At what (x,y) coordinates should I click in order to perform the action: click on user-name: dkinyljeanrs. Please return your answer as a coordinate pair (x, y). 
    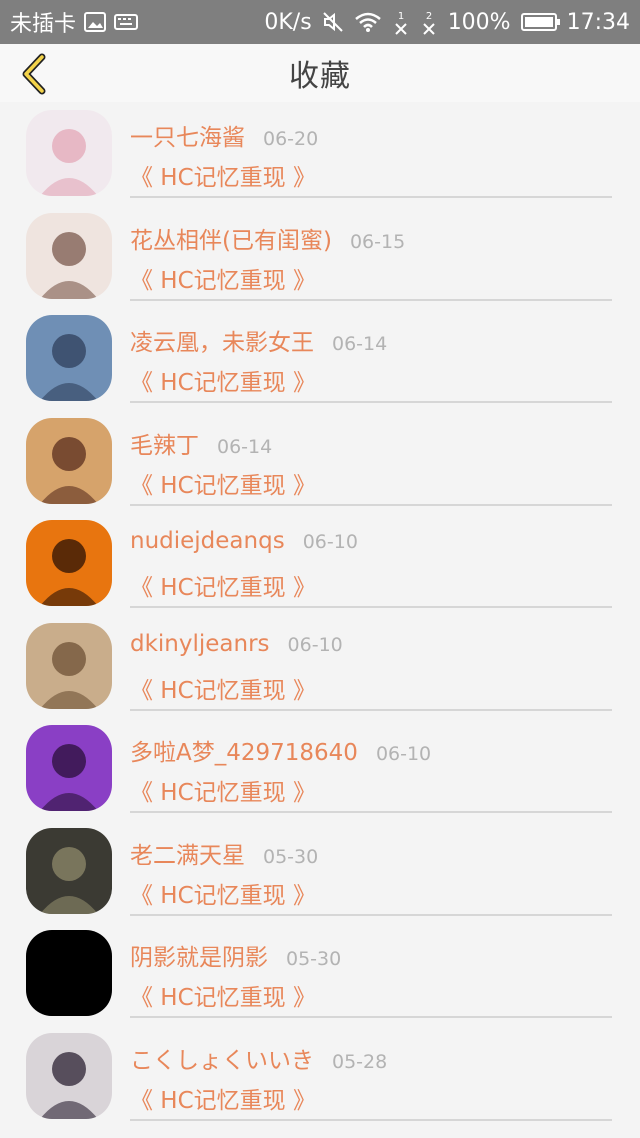
    Looking at the image, I should click on (200, 644).